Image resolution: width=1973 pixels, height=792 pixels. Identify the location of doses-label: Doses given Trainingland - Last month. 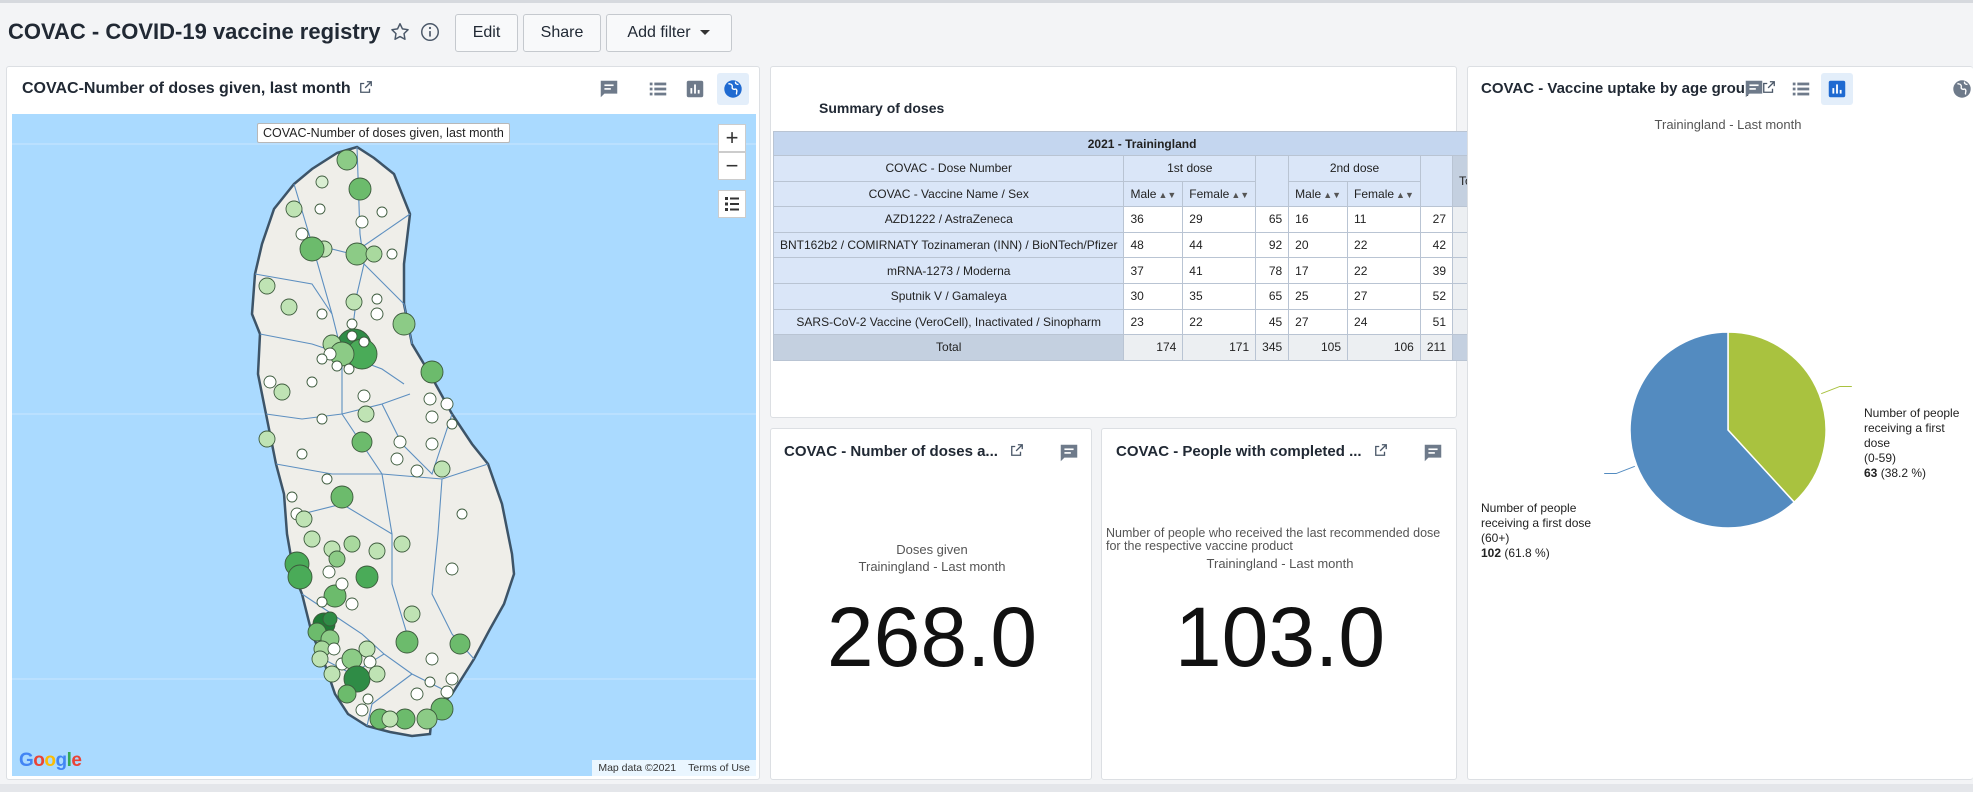
(932, 558).